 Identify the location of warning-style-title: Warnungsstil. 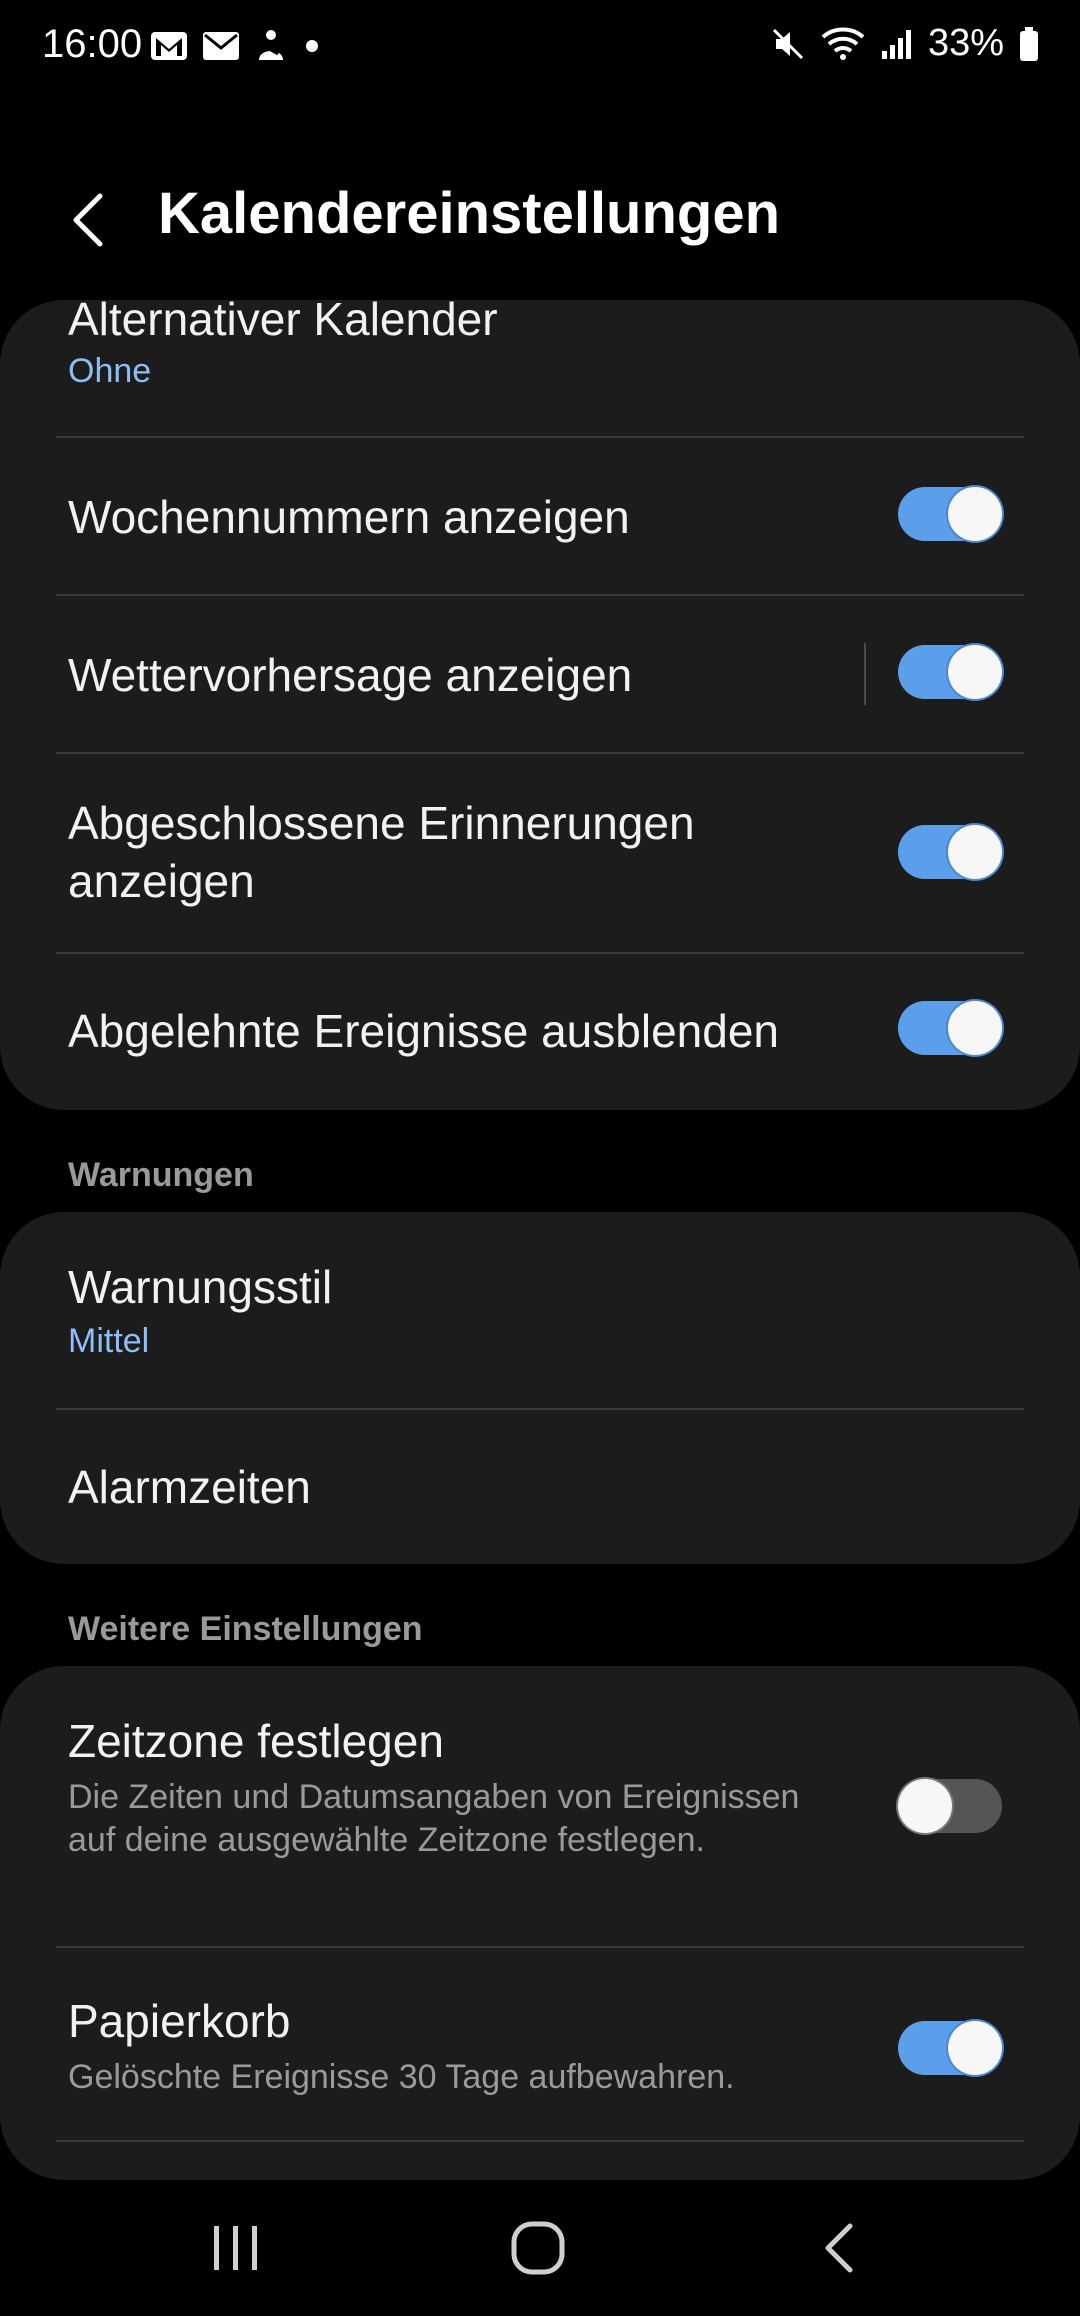
(200, 1287).